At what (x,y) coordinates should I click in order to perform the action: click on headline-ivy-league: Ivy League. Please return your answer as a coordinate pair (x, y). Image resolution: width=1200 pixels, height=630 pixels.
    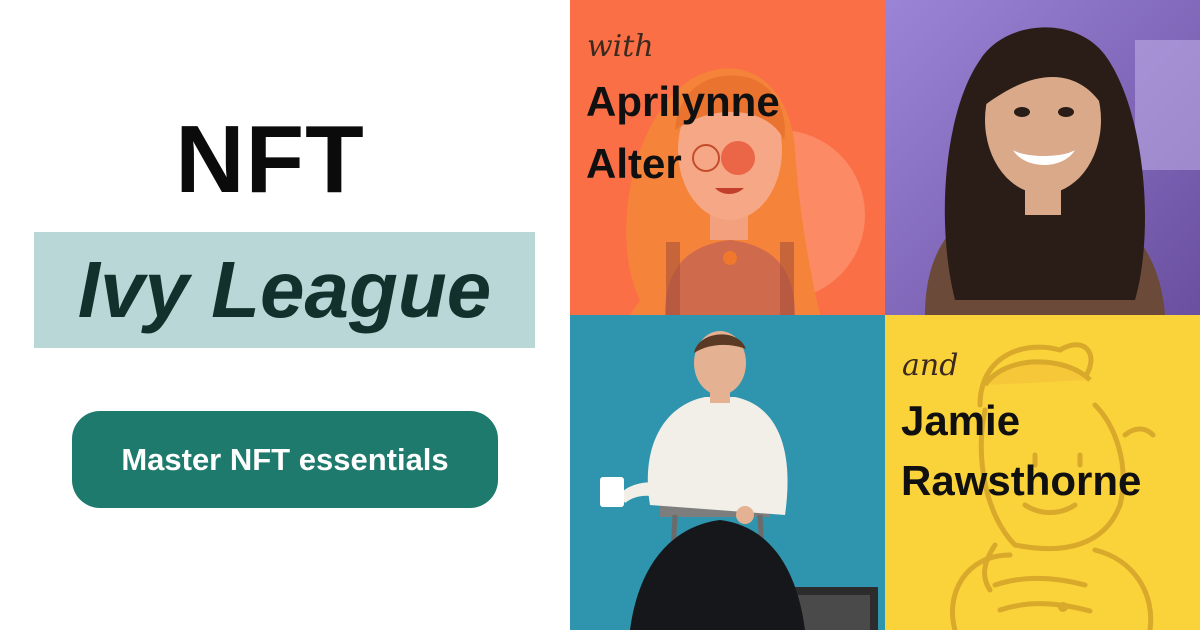
    Looking at the image, I should click on (284, 289).